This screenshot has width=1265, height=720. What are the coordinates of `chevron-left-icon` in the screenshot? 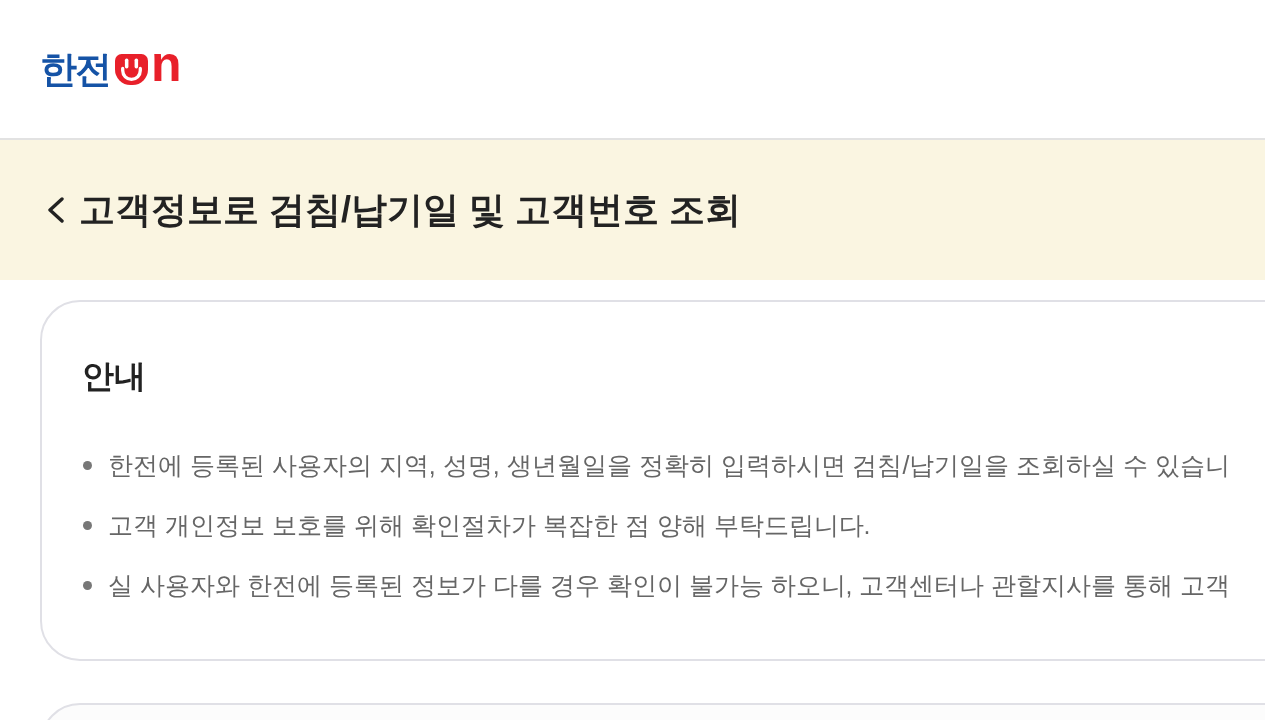 It's located at (56, 210).